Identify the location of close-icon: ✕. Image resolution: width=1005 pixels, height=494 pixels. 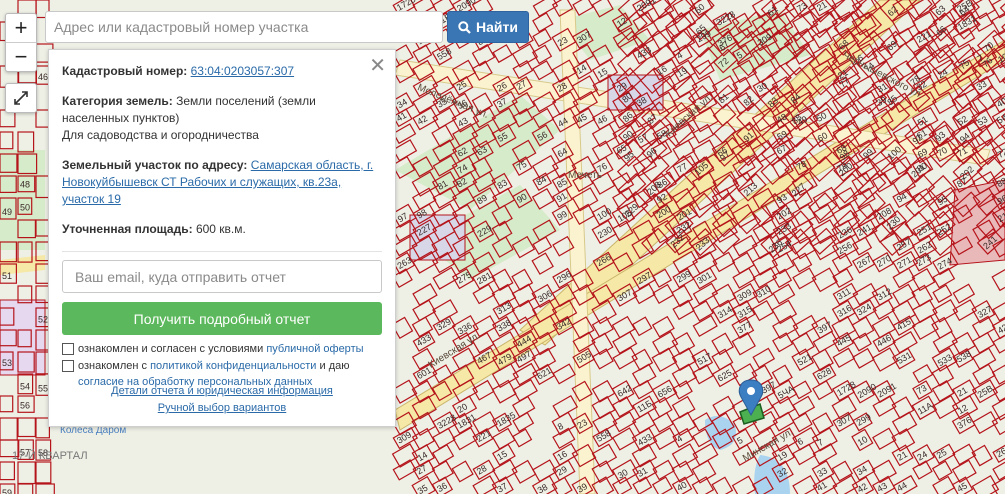
(377, 66).